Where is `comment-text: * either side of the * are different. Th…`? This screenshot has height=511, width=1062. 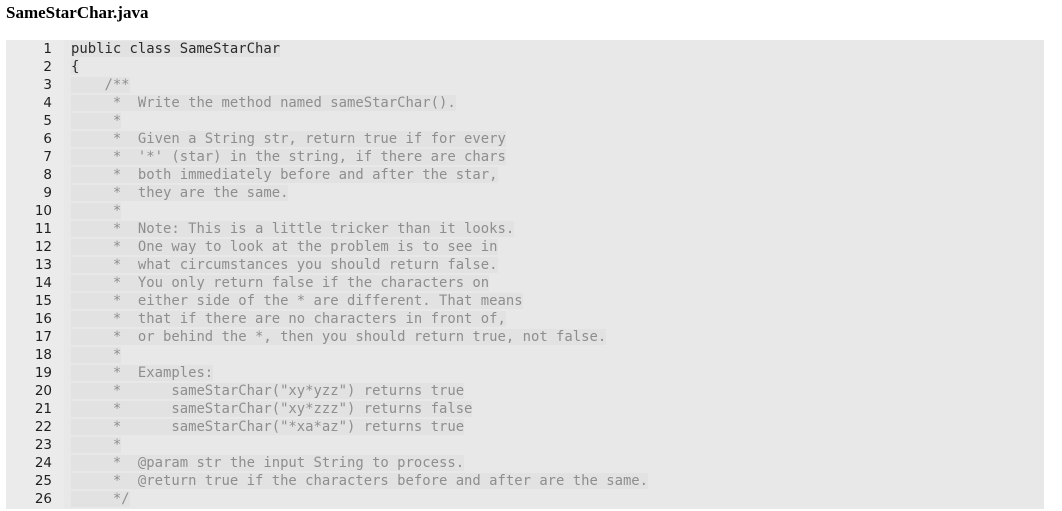
comment-text: * either side of the * are different. Th… is located at coordinates (297, 301).